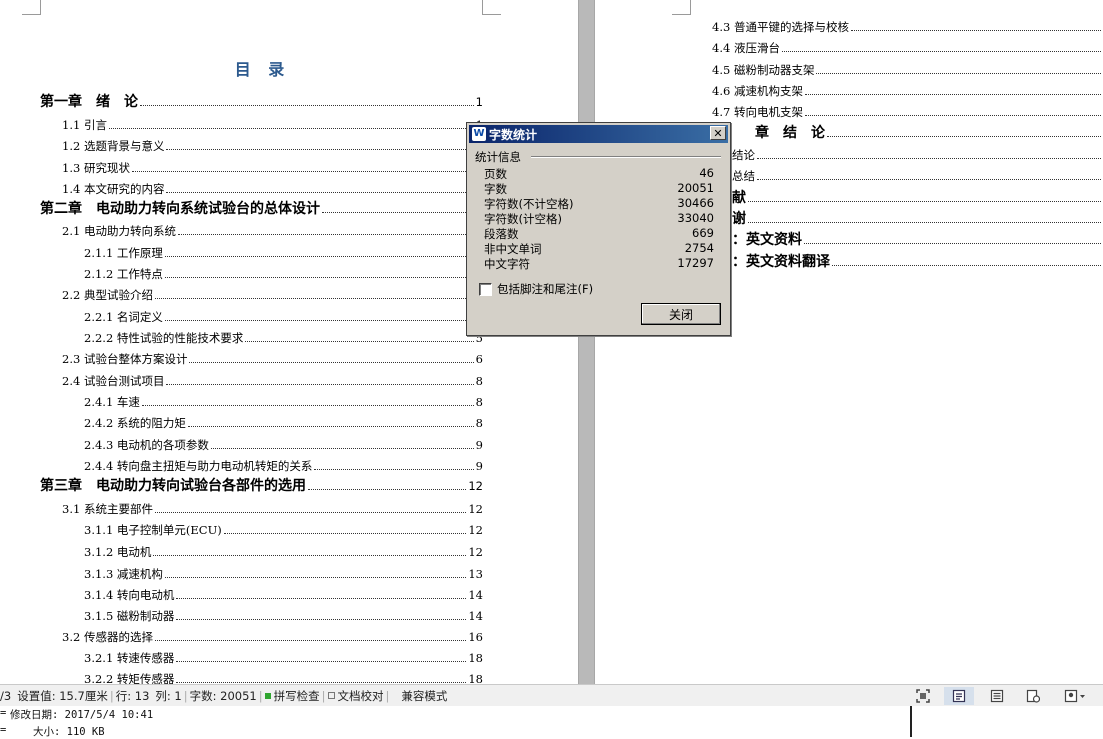 This screenshot has height=739, width=1103. I want to click on page-view-icon, so click(959, 696).